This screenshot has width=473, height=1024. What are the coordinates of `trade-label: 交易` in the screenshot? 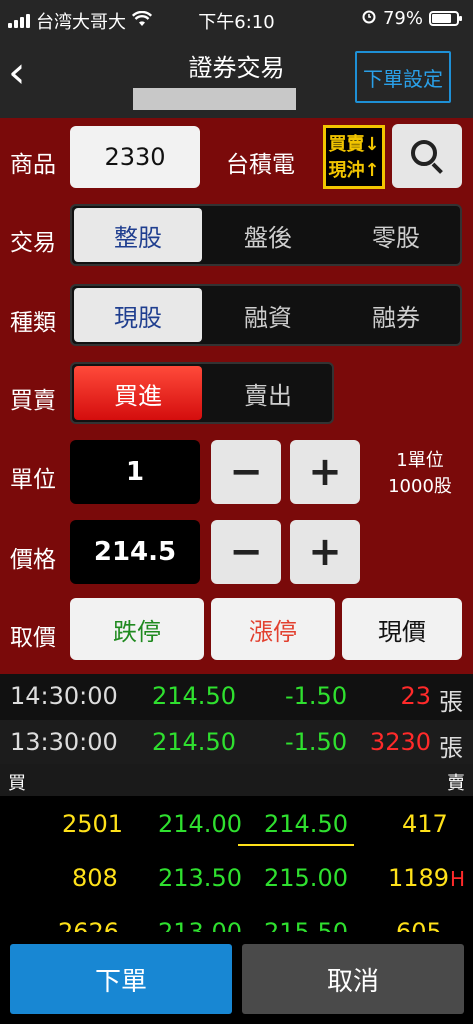 It's located at (33, 243).